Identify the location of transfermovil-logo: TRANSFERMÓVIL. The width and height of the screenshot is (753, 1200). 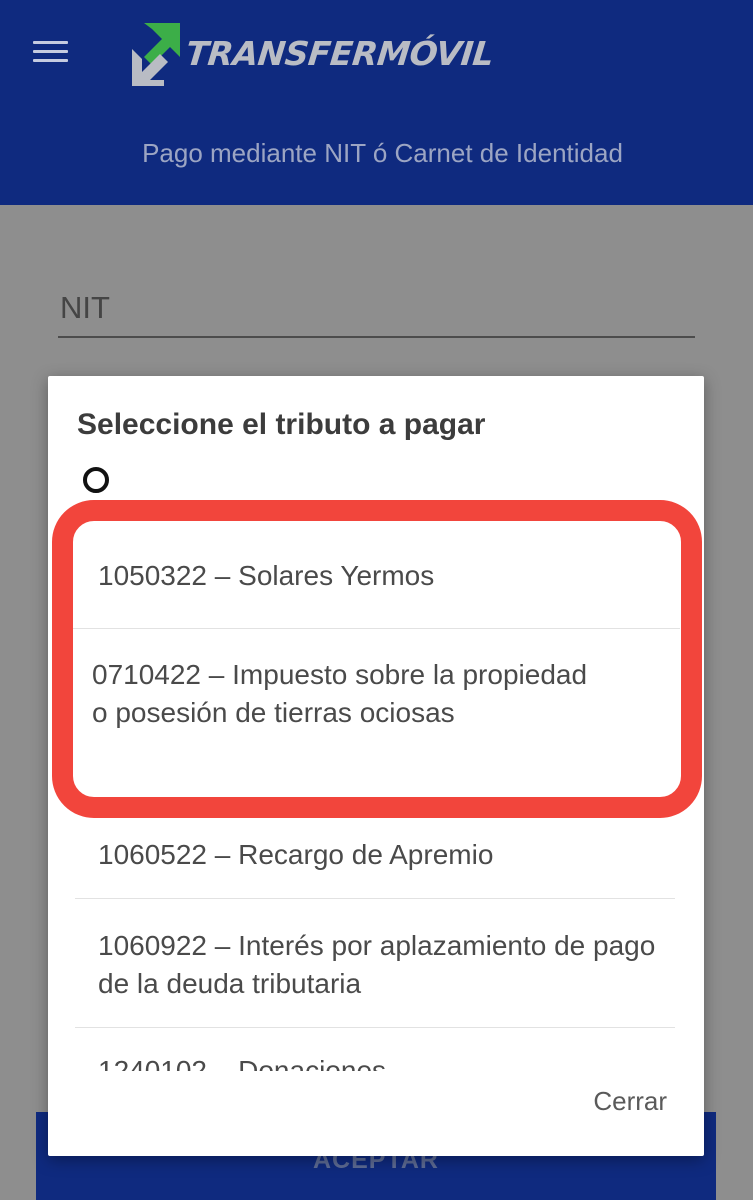
(313, 53).